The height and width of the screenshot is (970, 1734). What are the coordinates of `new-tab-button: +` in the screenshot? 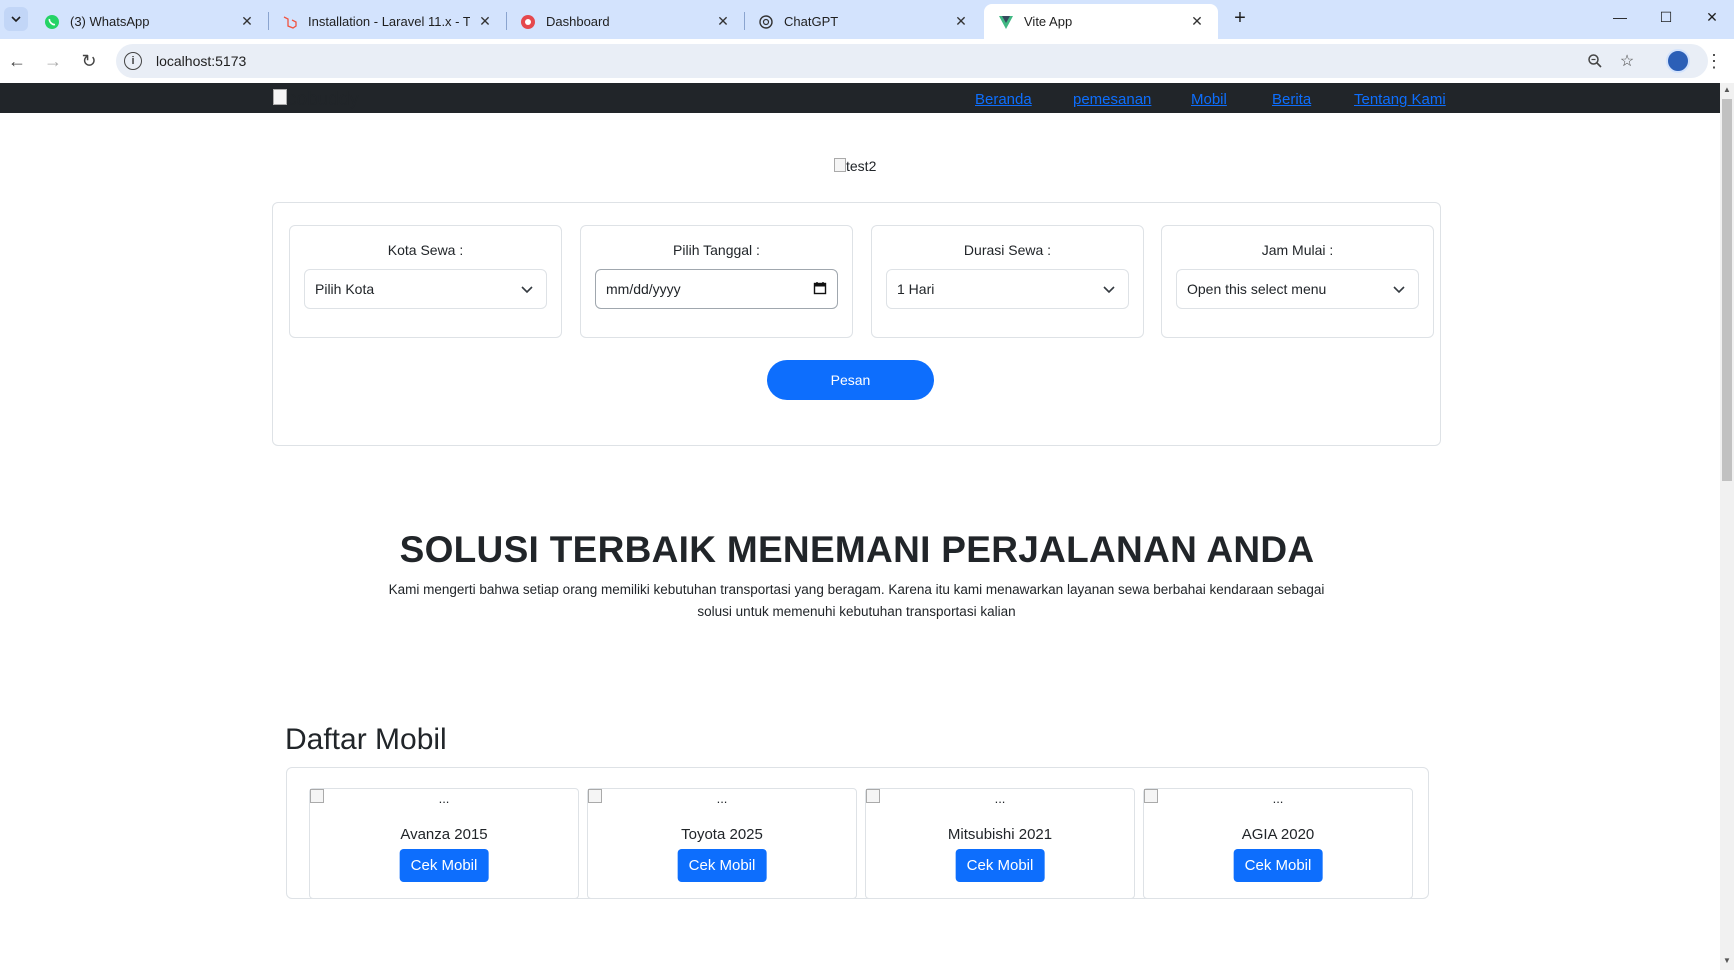 It's located at (1240, 18).